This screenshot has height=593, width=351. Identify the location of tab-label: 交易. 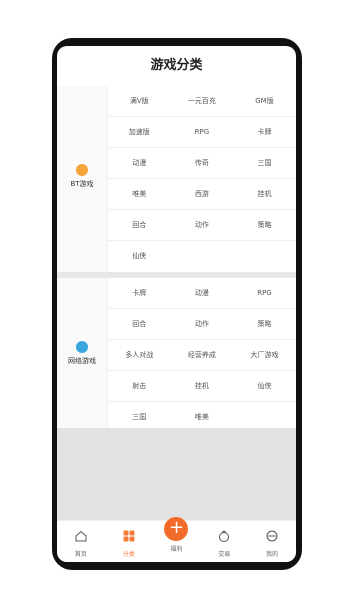
(224, 554).